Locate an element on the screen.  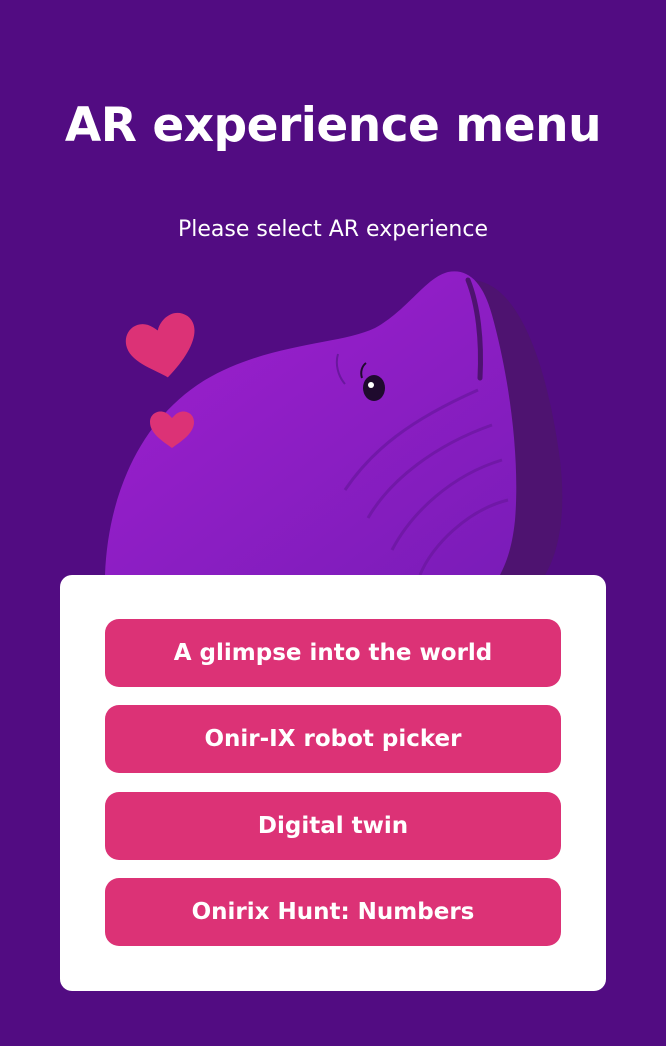
whale-eye-icon is located at coordinates (374, 388).